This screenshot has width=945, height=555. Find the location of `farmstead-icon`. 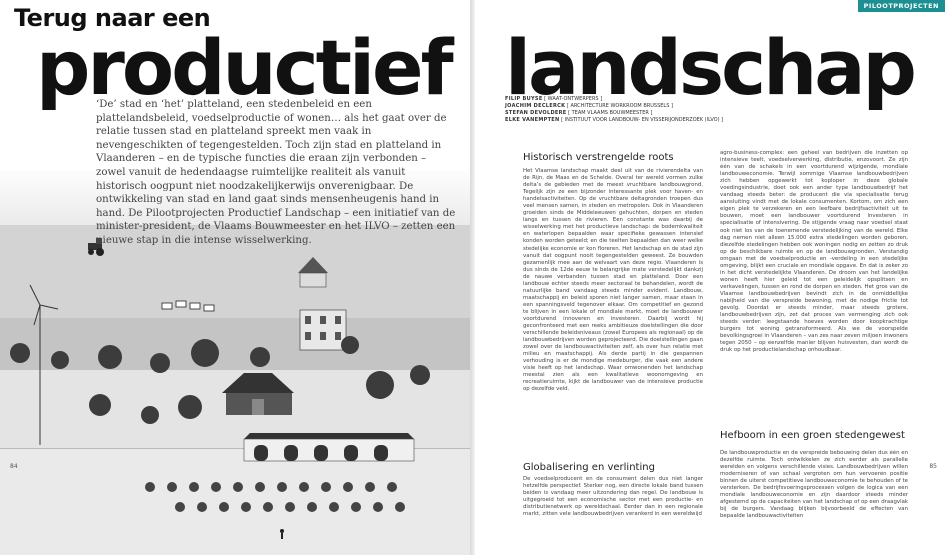

farmstead-icon is located at coordinates (329, 447).